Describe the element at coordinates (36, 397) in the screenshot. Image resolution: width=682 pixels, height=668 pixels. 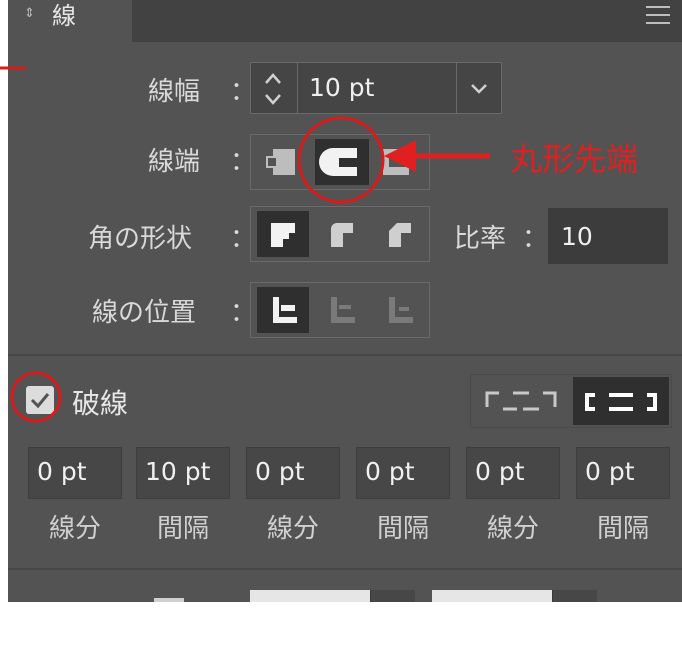
I see `annotation-circle-checkbox` at that location.